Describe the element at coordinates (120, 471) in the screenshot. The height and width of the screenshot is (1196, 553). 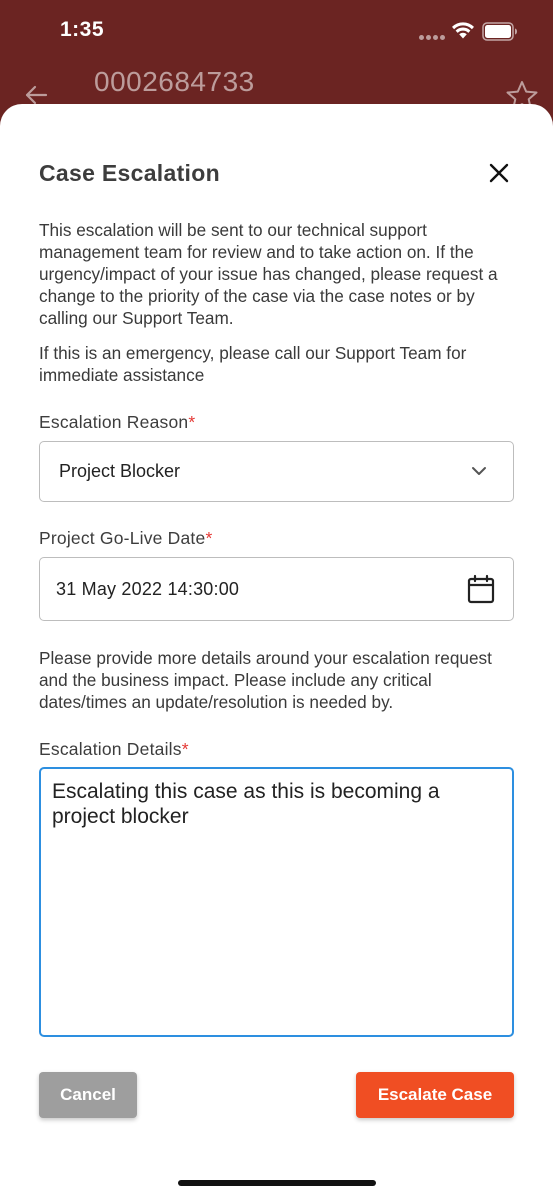
I see `escalation-reason-value: Project Blocker` at that location.